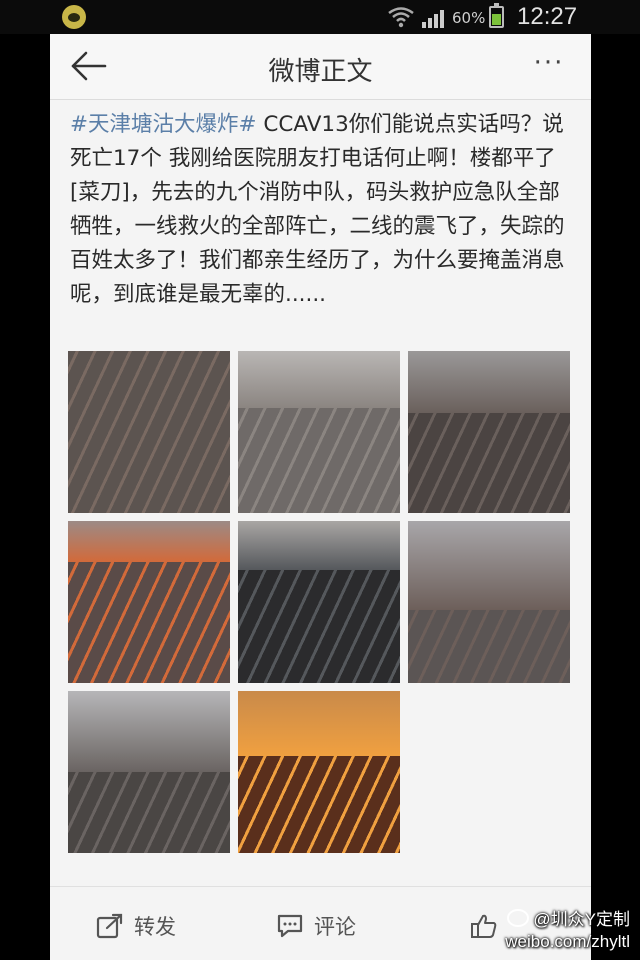  I want to click on watermark: @圳众Y定制 weibo.com/zhyltl, so click(567, 928).